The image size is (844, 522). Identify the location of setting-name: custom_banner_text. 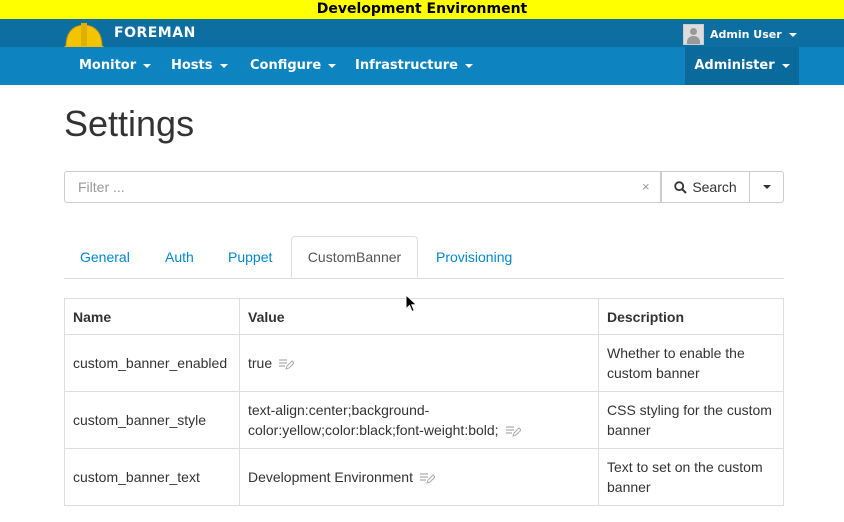
(152, 477).